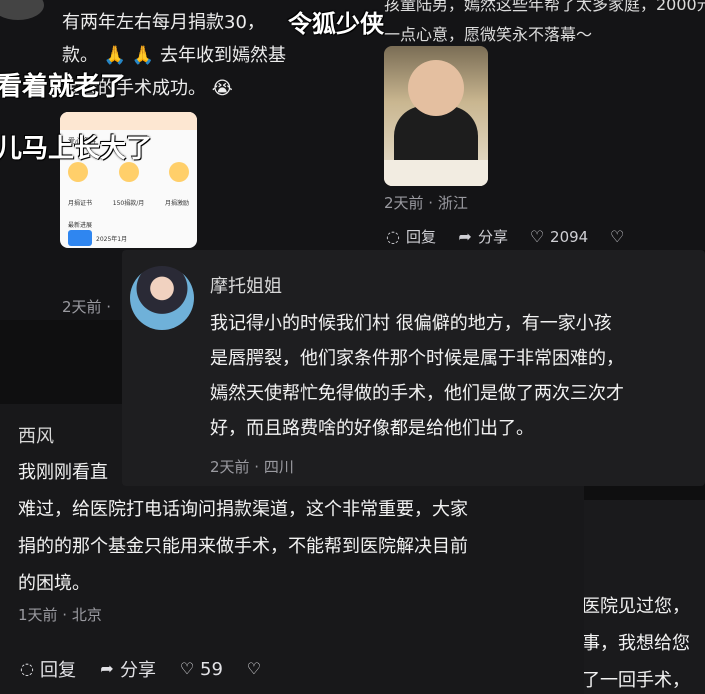  What do you see at coordinates (558, 236) in the screenshot?
I see `like-button: ♡ 2094` at bounding box center [558, 236].